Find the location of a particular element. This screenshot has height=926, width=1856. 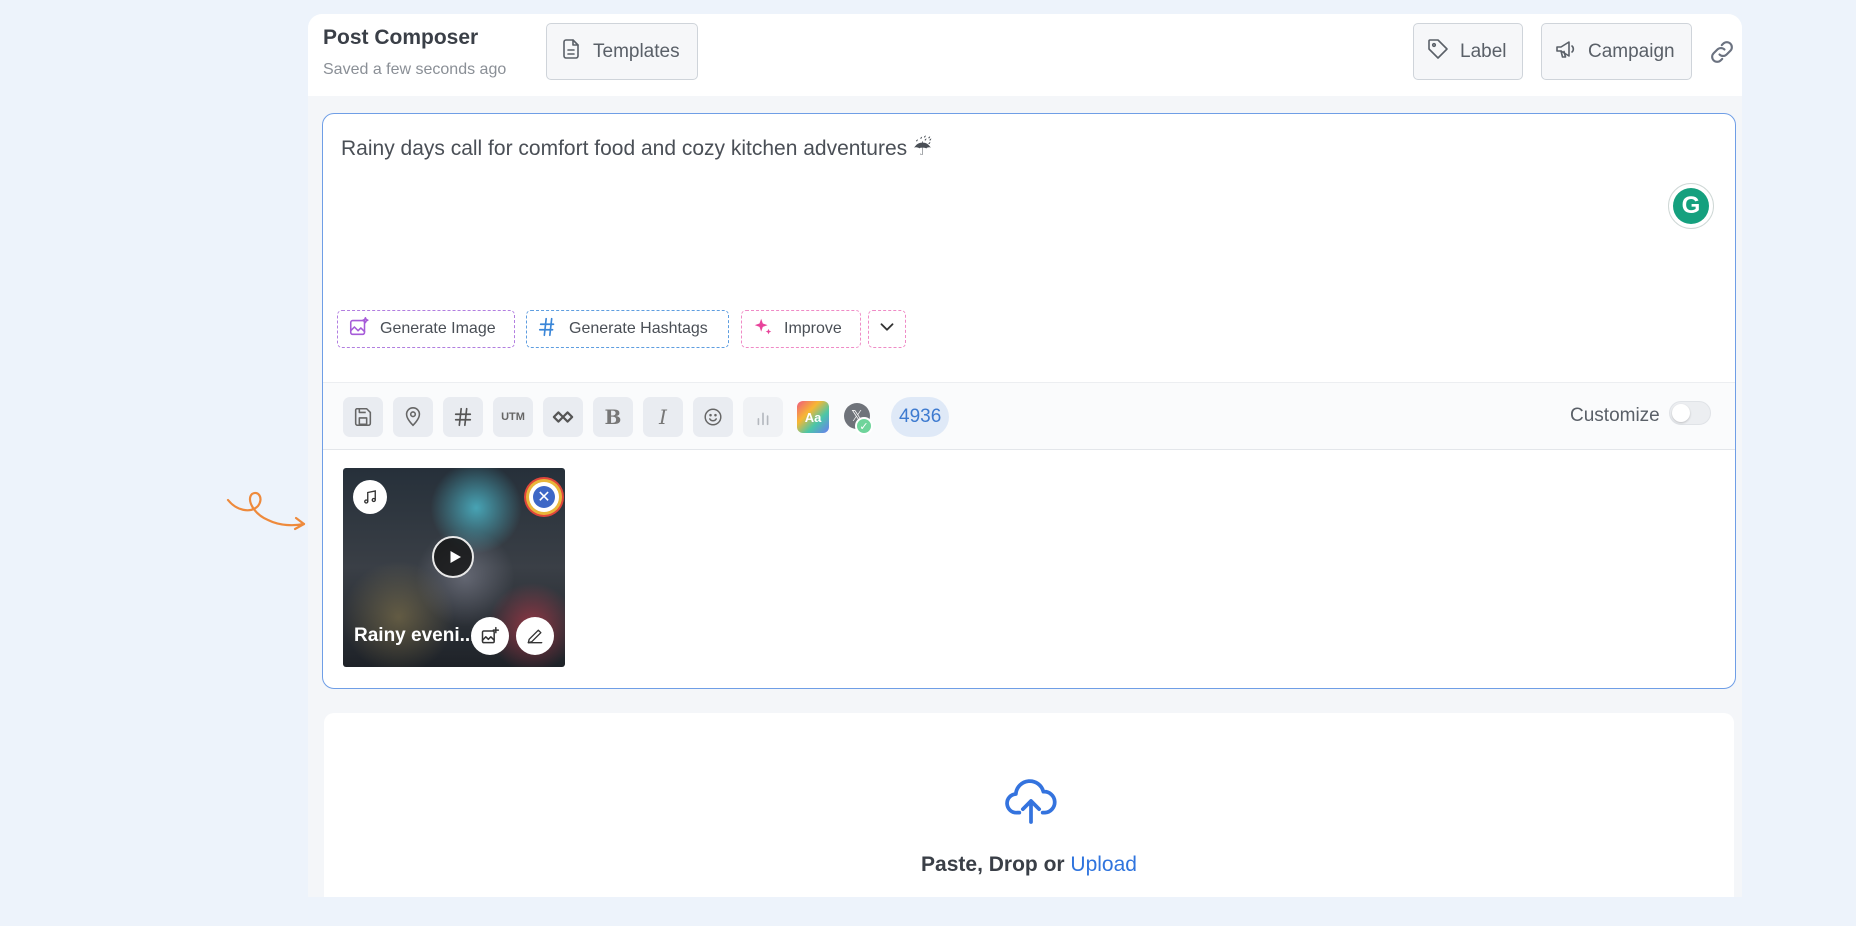

campaign-button: Campaign is located at coordinates (1616, 51).